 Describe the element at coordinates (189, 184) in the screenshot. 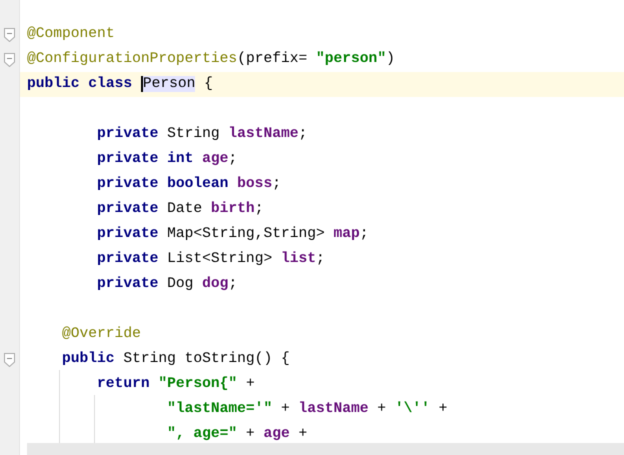

I see `code-line: private boolean boss;` at that location.